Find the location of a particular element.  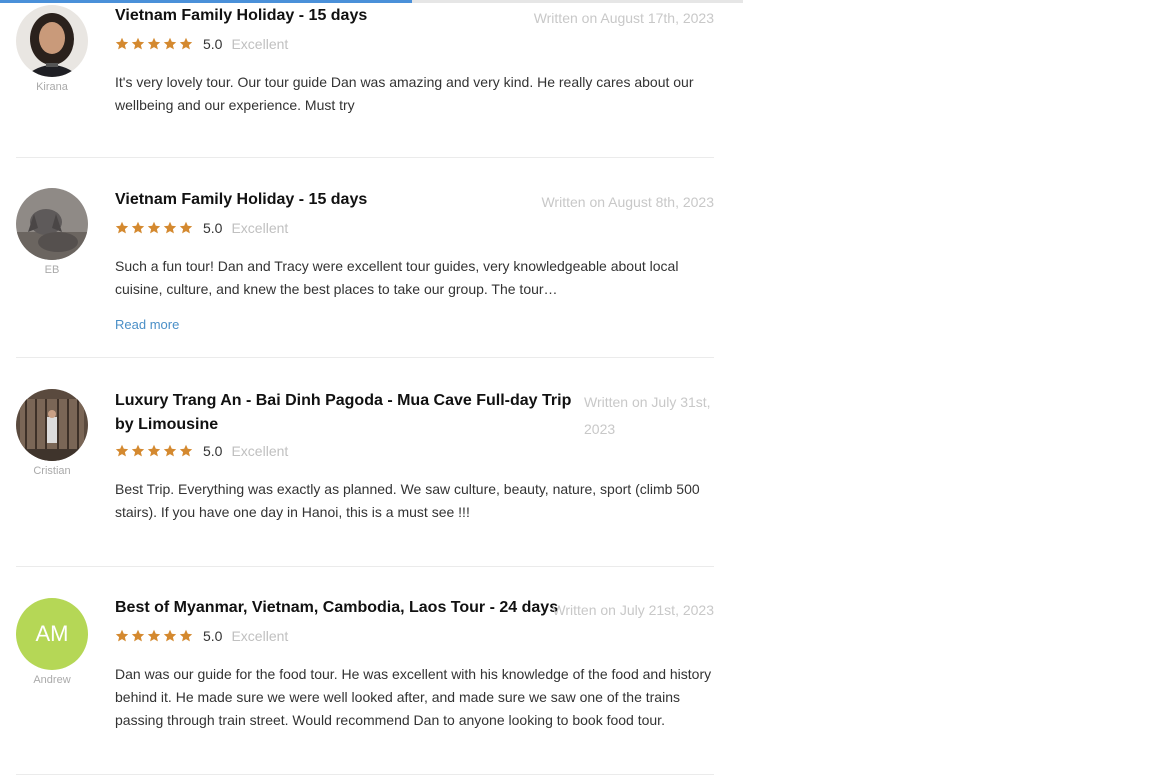

reviewer-block: Cristian is located at coordinates (52, 433).